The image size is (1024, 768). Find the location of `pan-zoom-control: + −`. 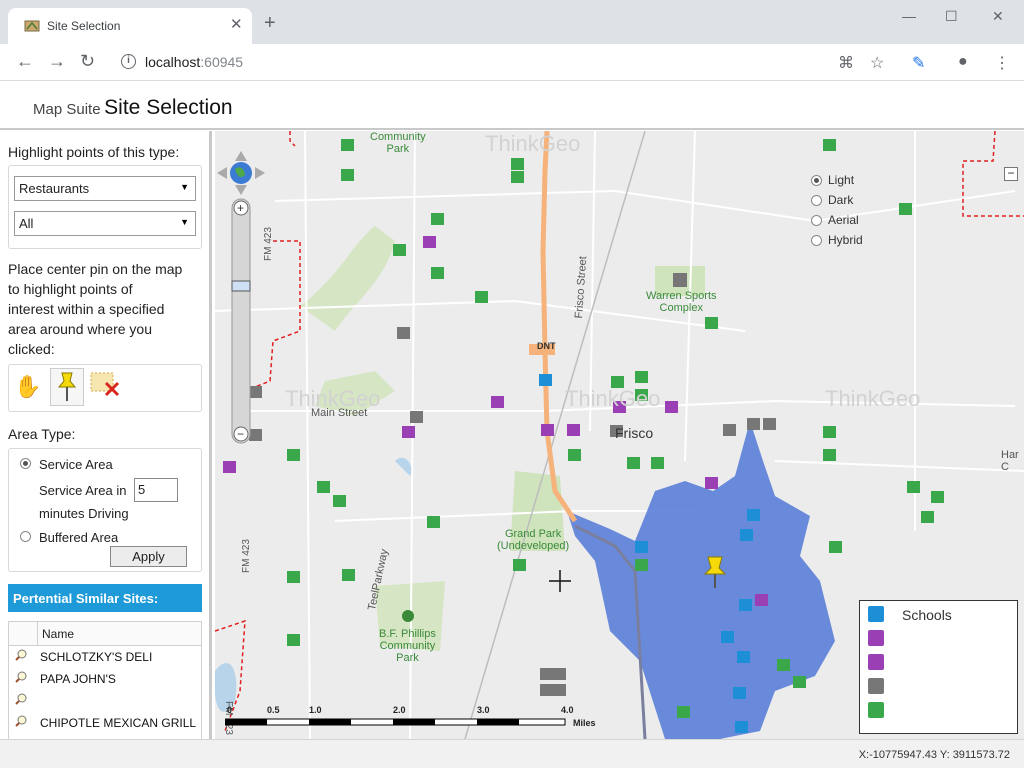

pan-zoom-control: + − is located at coordinates (241, 309).